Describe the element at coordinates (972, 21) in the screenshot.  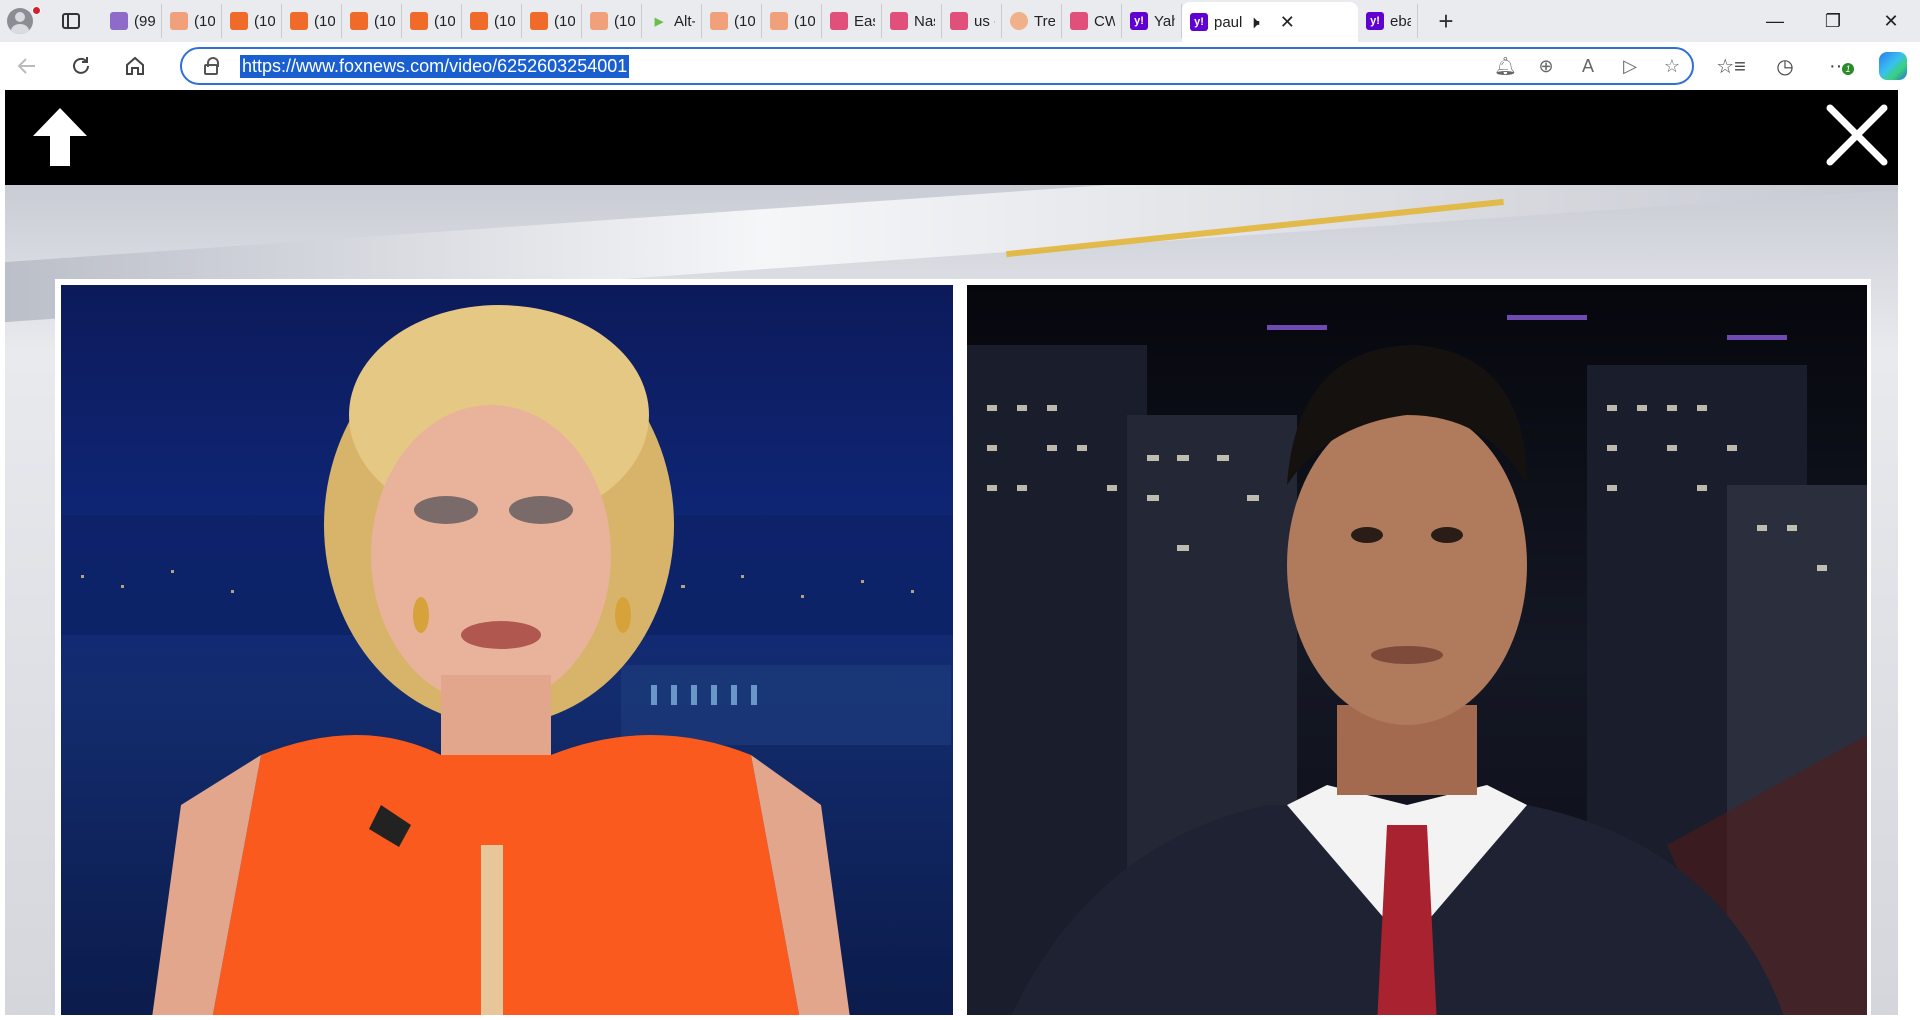
I see `browser-tab: us -` at that location.